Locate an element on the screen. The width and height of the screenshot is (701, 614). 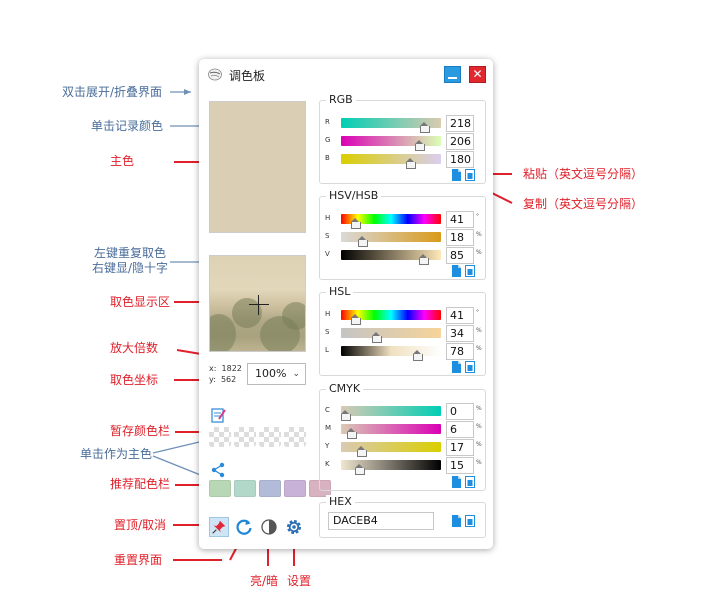
channel-label: S is located at coordinates (327, 332).